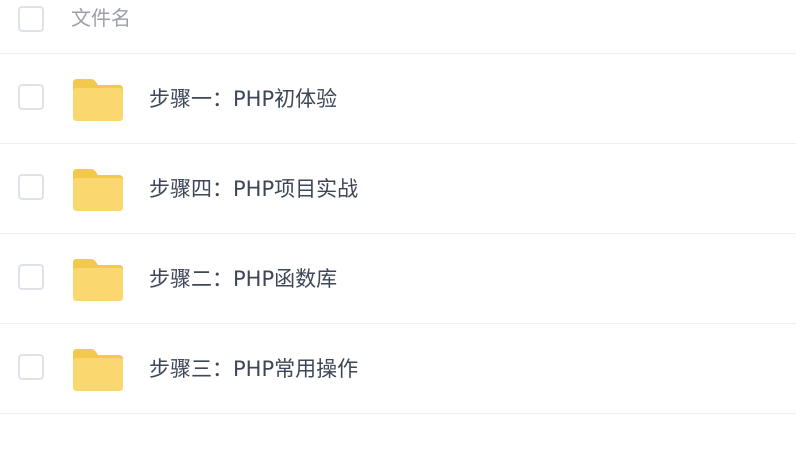 The image size is (796, 474). What do you see at coordinates (398, 27) in the screenshot?
I see `file-list-header: 文件名` at bounding box center [398, 27].